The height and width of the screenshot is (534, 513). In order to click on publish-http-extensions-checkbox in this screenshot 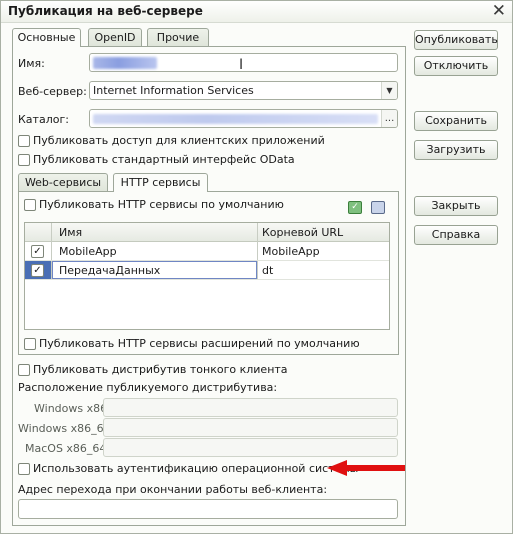, I will do `click(30, 344)`.